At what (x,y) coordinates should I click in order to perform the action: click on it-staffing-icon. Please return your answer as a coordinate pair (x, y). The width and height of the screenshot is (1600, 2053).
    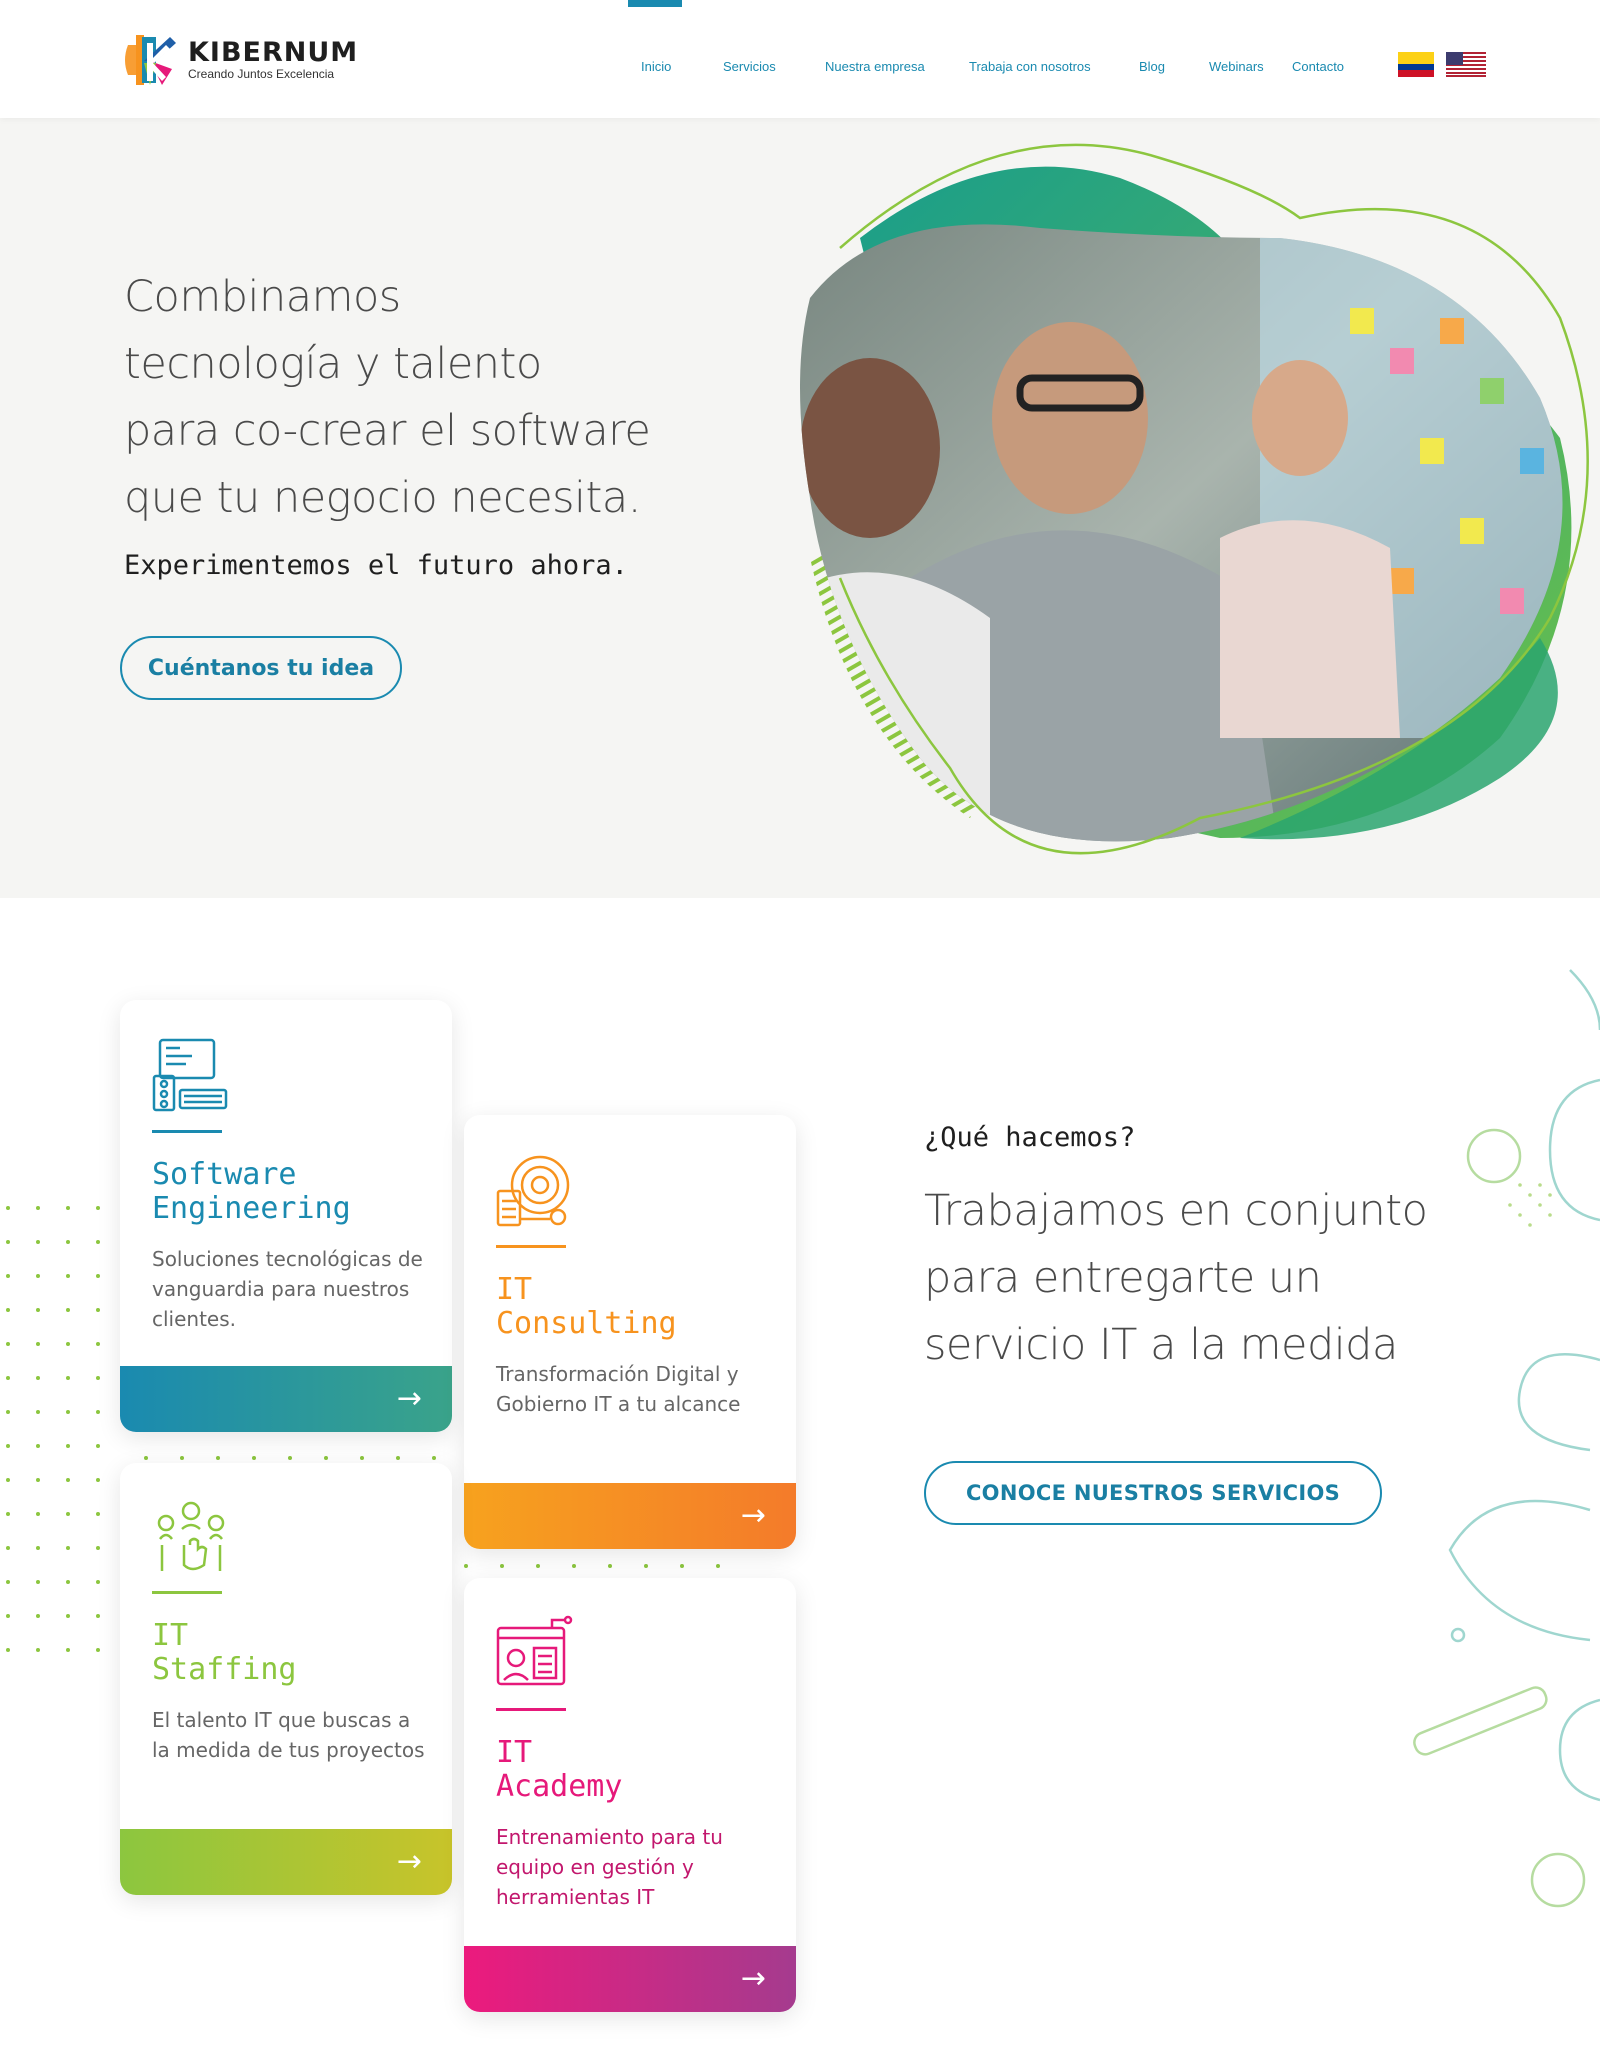
    Looking at the image, I should click on (191, 1536).